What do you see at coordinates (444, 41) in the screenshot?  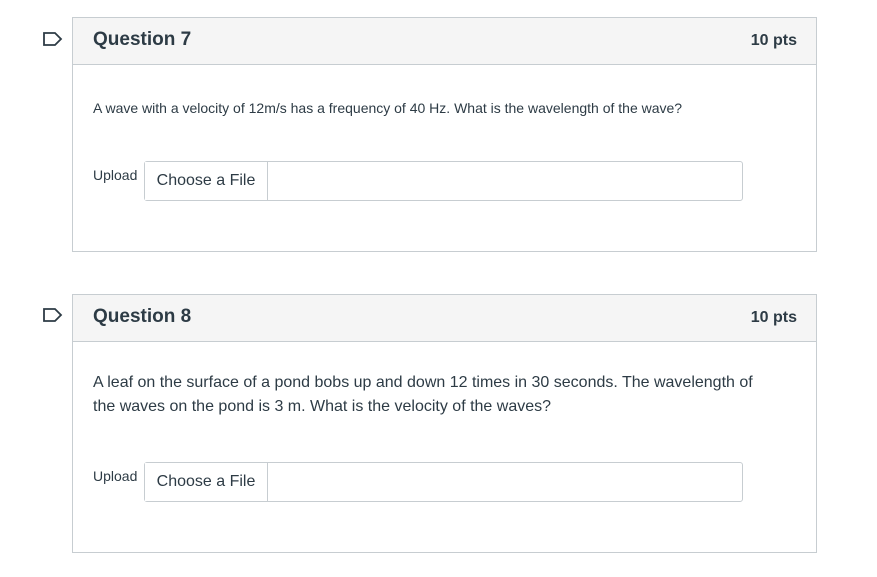 I see `question-header: Question 7 10 pts` at bounding box center [444, 41].